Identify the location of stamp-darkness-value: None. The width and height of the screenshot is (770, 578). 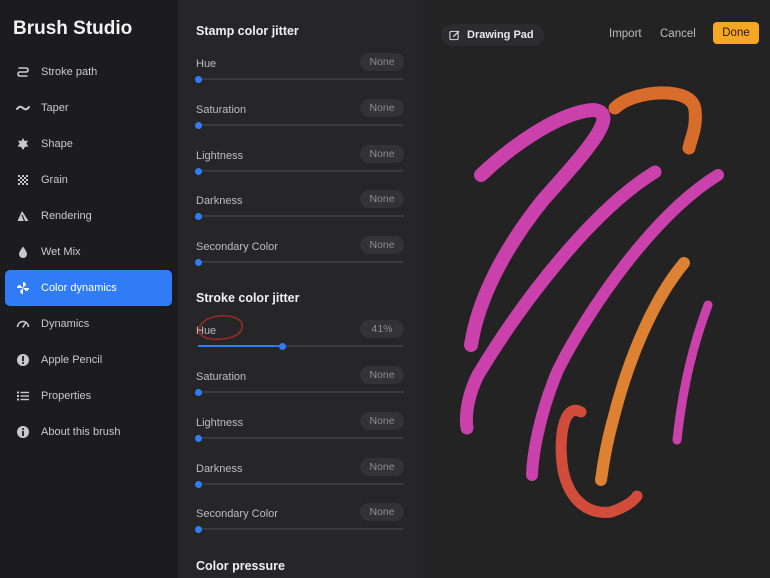
(382, 199).